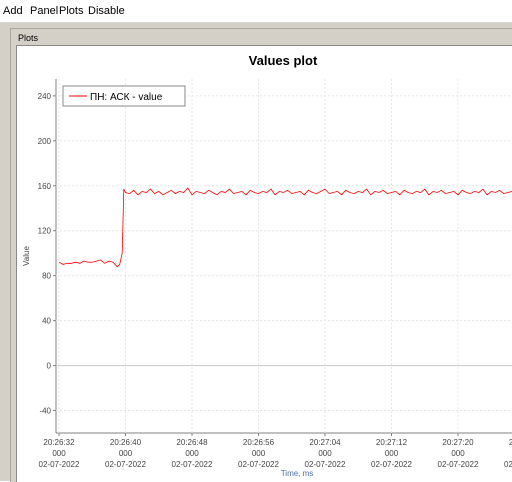 The width and height of the screenshot is (512, 482). I want to click on y-tick-label: 160, so click(45, 186).